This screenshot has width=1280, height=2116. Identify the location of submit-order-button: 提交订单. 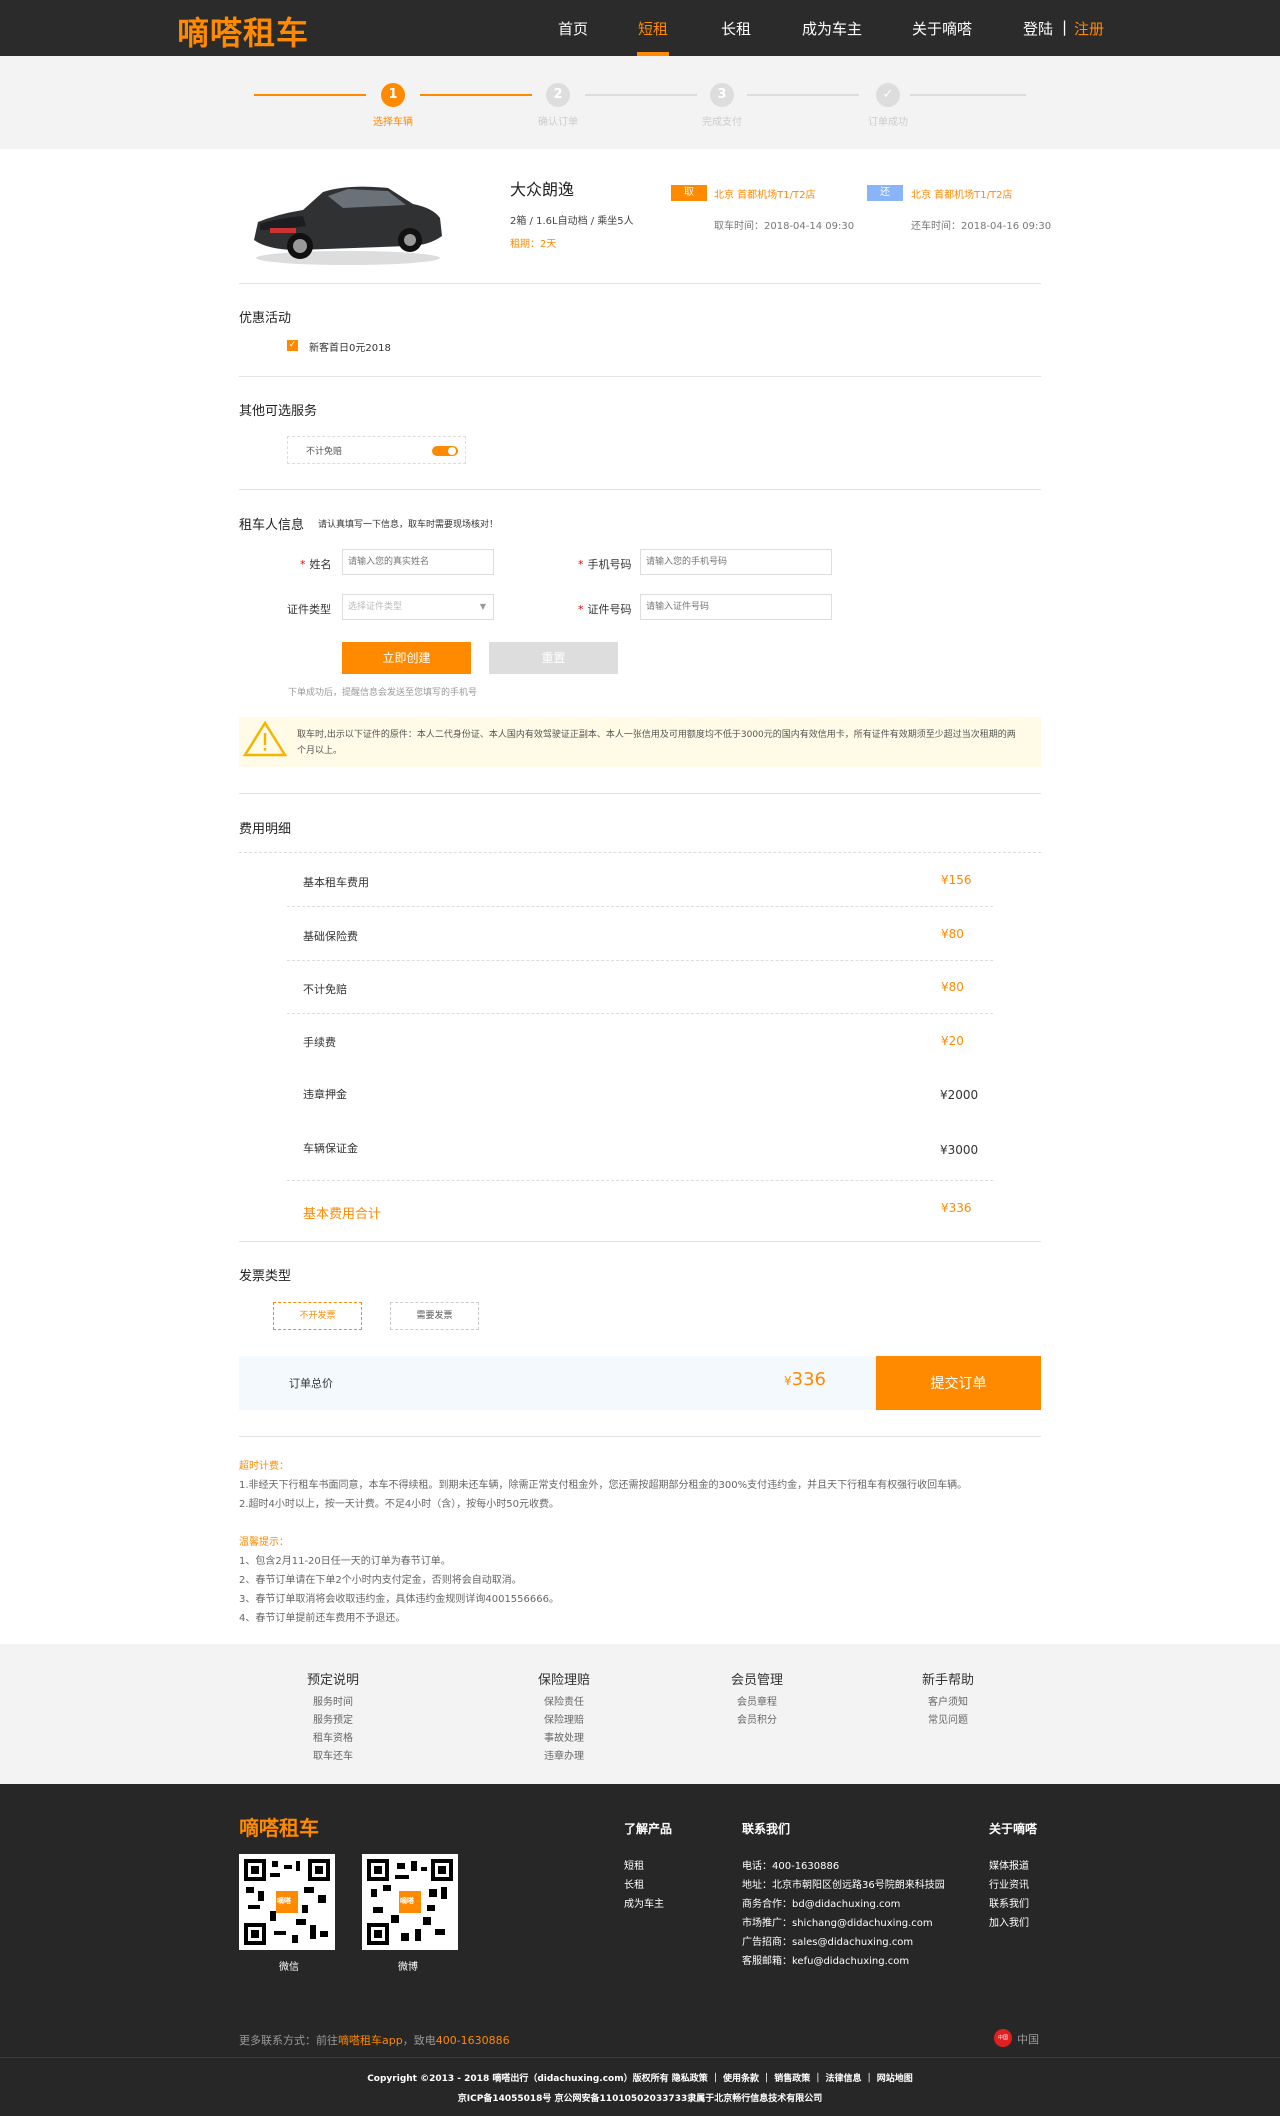
(958, 1383).